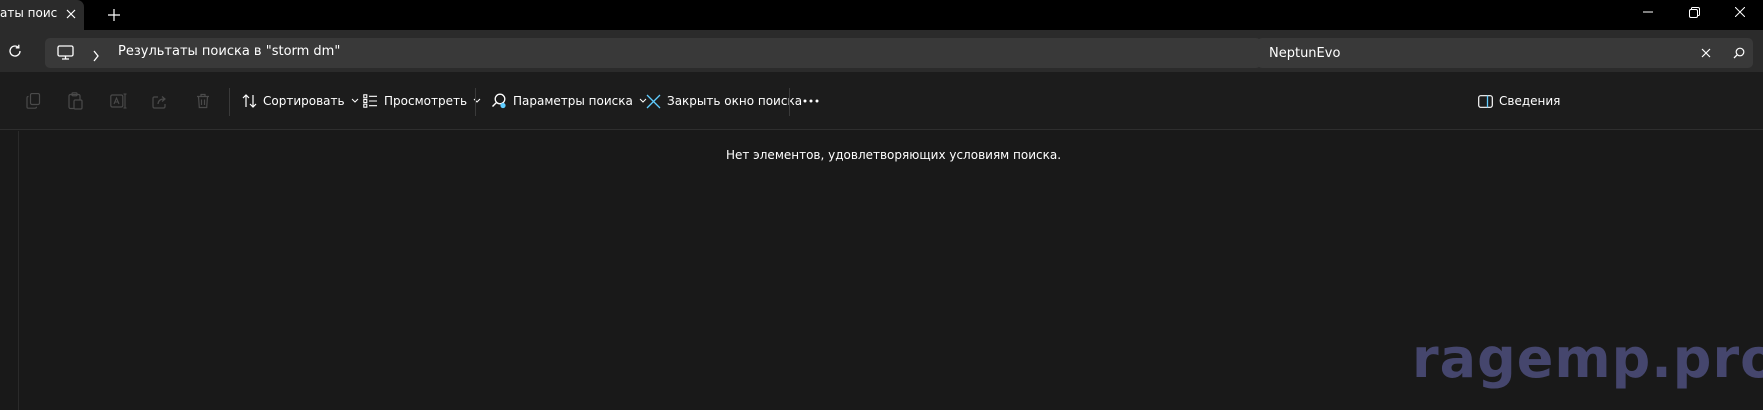 The height and width of the screenshot is (410, 1763). Describe the element at coordinates (65, 54) in the screenshot. I see `monitor-icon` at that location.